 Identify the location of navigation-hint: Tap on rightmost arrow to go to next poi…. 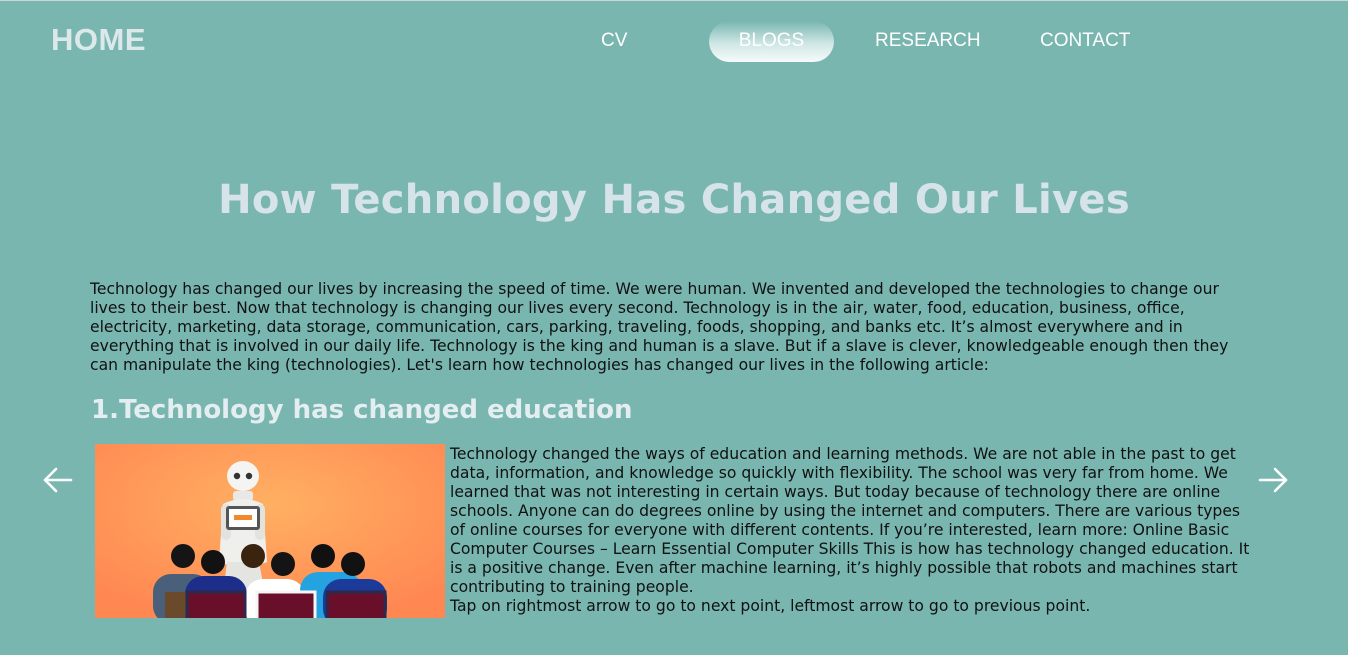
(770, 606).